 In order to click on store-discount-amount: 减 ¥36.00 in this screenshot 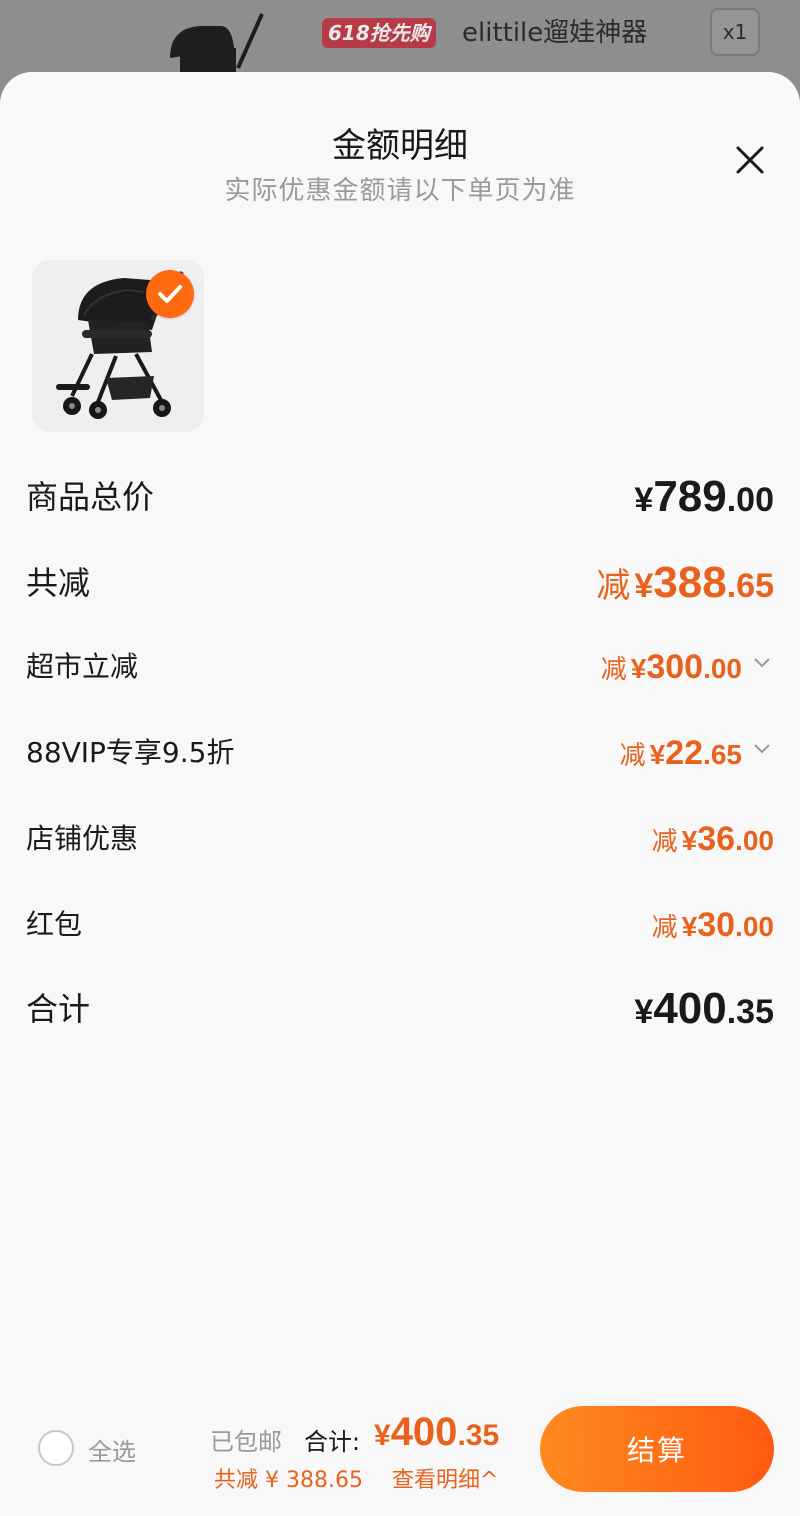, I will do `click(713, 840)`.